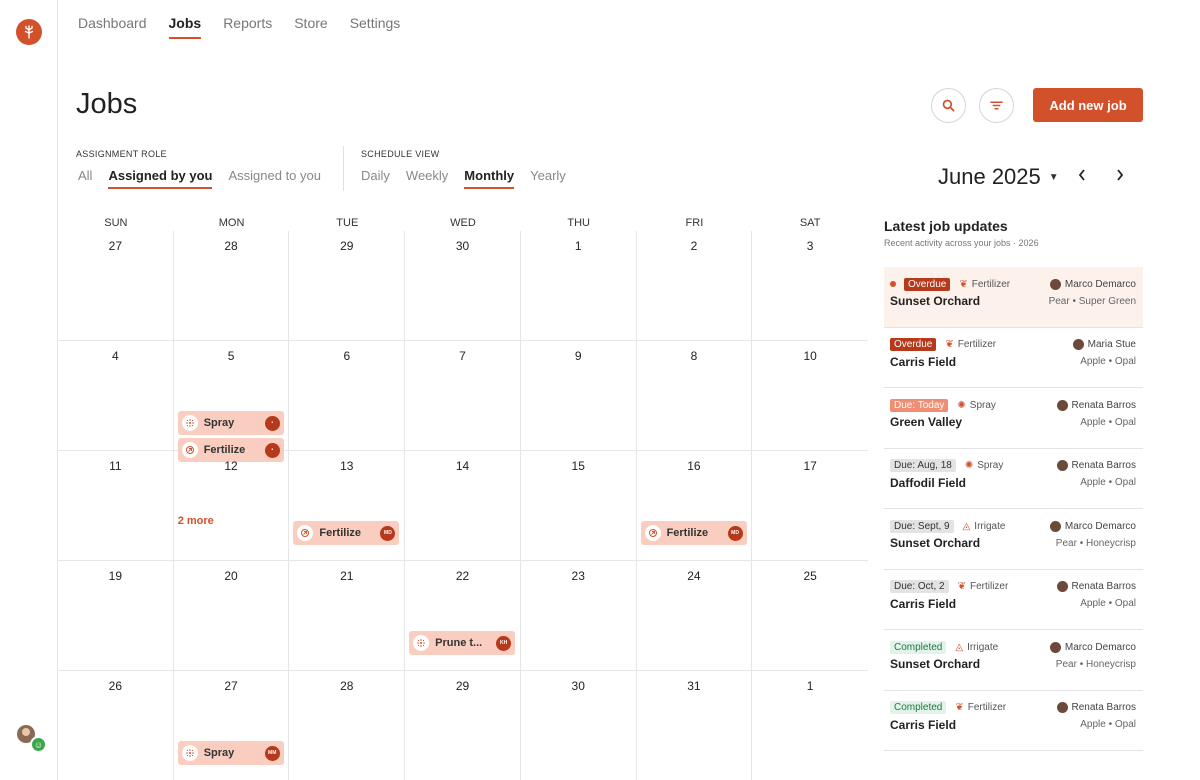 The height and width of the screenshot is (780, 1200). Describe the element at coordinates (347, 246) in the screenshot. I see `day-number: 29` at that location.